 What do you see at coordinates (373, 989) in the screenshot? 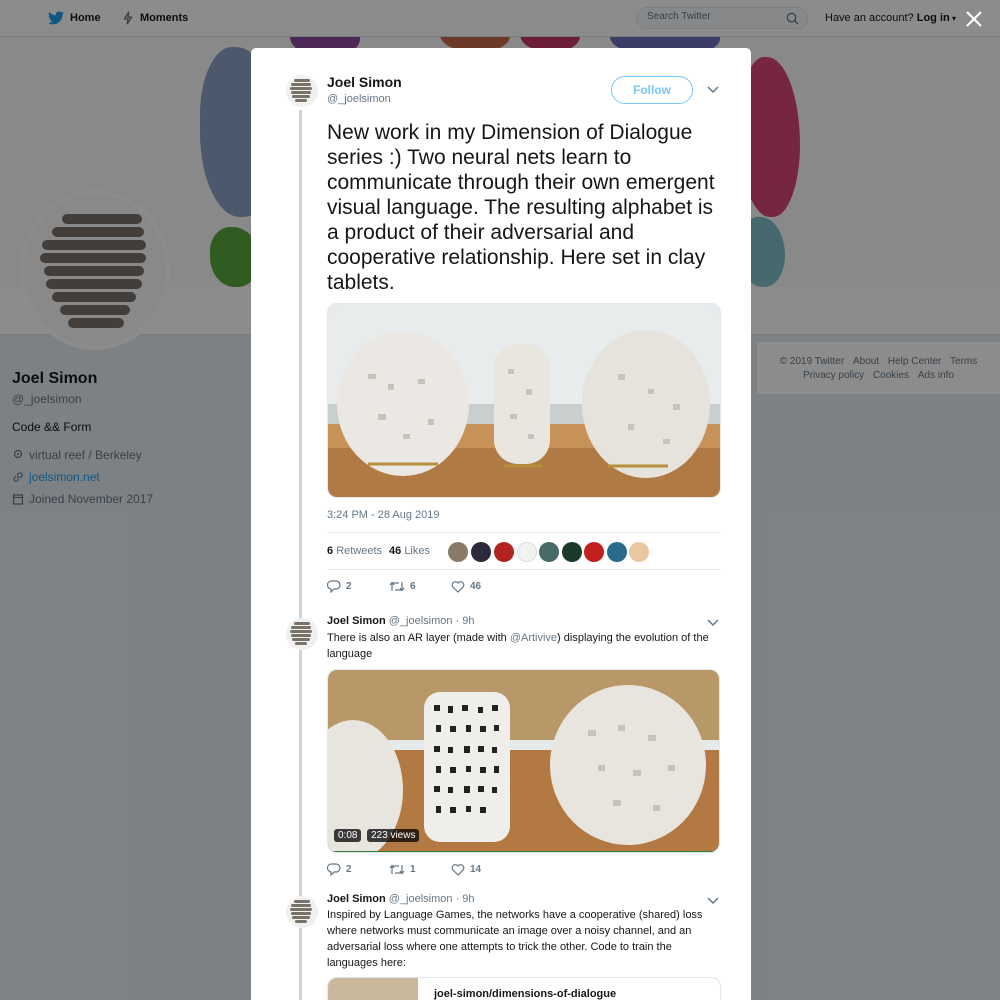
I see `card-thumbnail` at bounding box center [373, 989].